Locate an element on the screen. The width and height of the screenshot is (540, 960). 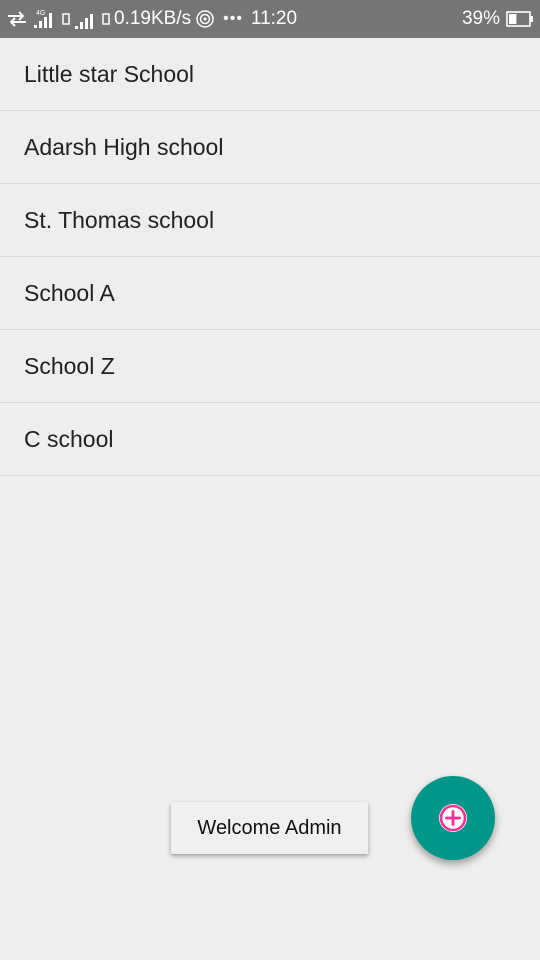
add-school-button is located at coordinates (453, 818).